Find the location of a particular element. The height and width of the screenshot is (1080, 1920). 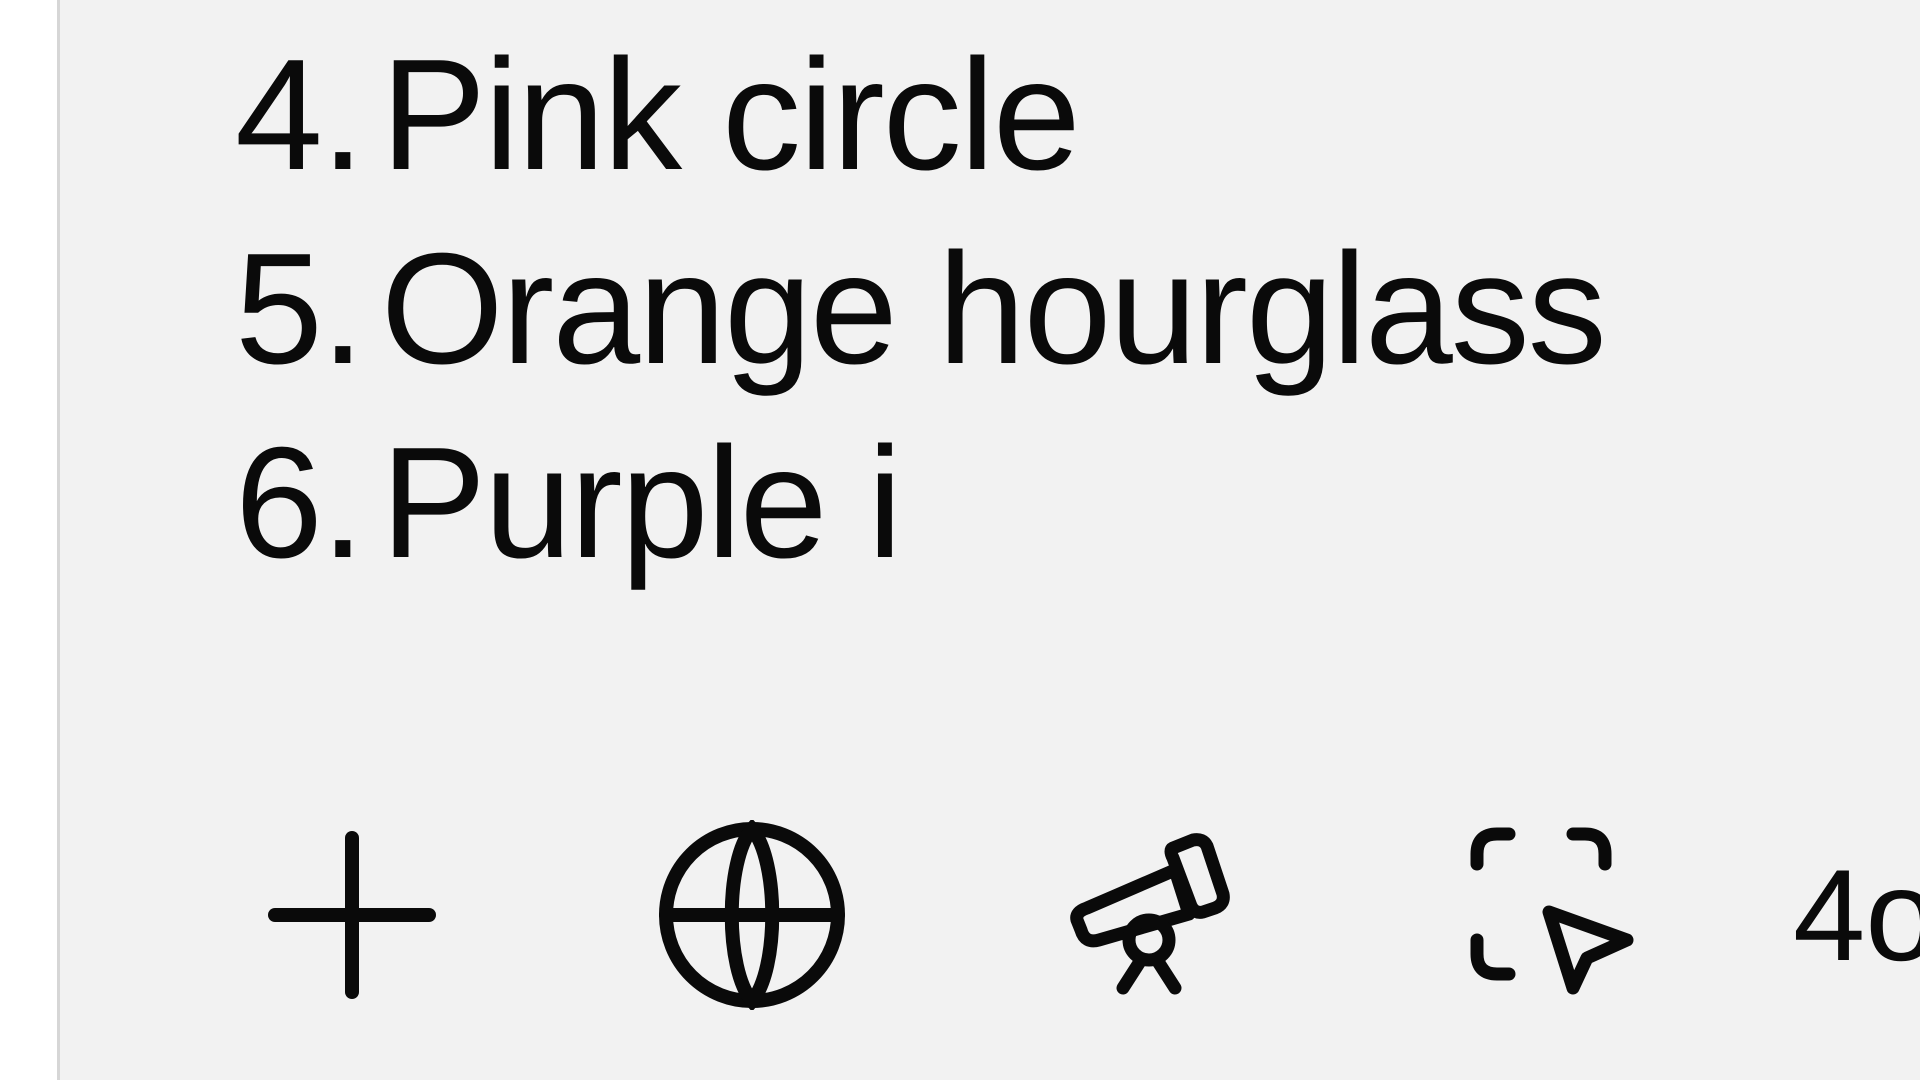

screen-select-icon is located at coordinates (1552, 911).